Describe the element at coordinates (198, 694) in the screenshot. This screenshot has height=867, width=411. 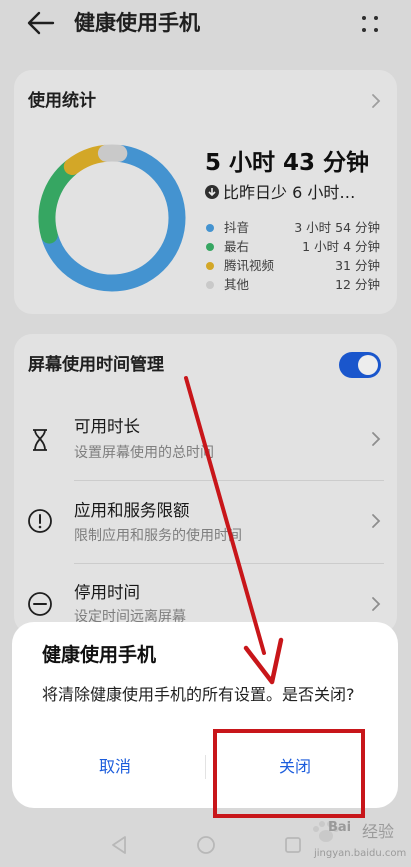
I see `dialog-message: 将清除健康使用手机的所有设置。是否关闭?` at that location.